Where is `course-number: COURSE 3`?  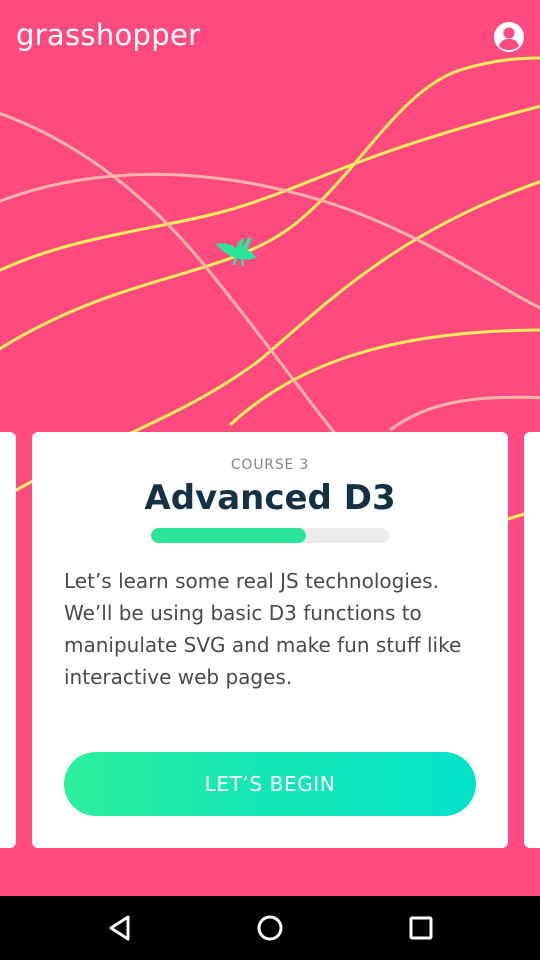 course-number: COURSE 3 is located at coordinates (270, 465).